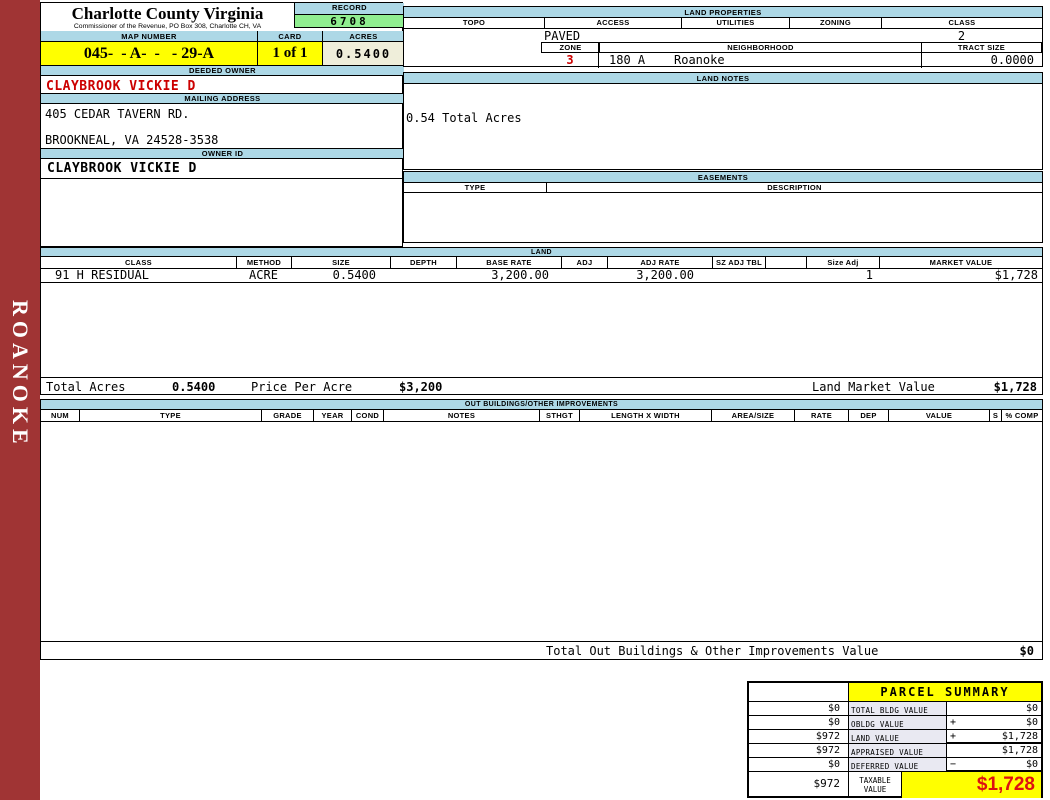 The width and height of the screenshot is (1050, 800). Describe the element at coordinates (138, 262) in the screenshot. I see `col-class: CLASS` at that location.